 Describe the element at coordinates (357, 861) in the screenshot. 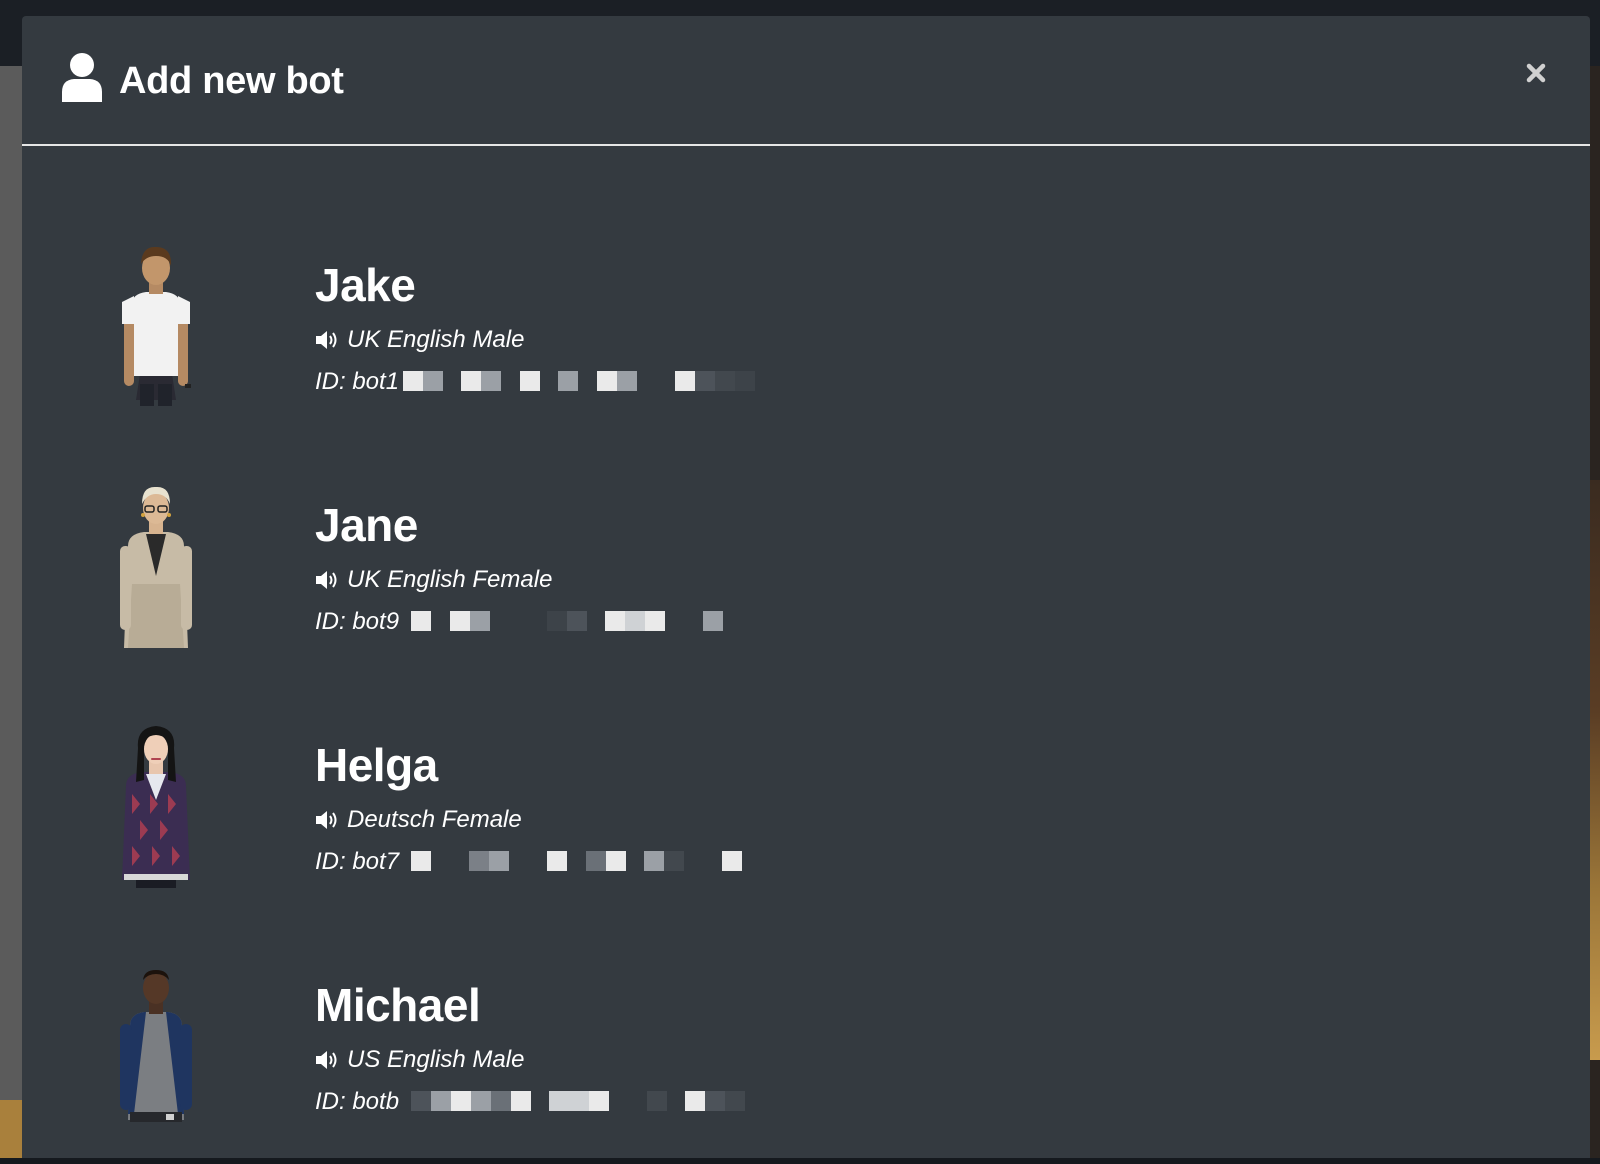

I see `bot-id-prefix: ID: bot7` at that location.